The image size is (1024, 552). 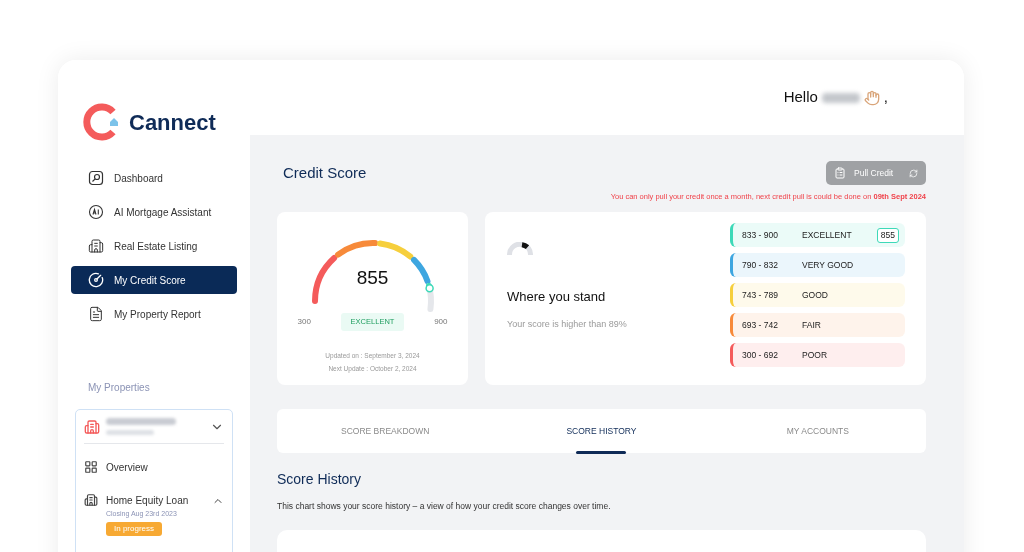 What do you see at coordinates (827, 235) in the screenshot?
I see `range-label: EXCELLENT` at bounding box center [827, 235].